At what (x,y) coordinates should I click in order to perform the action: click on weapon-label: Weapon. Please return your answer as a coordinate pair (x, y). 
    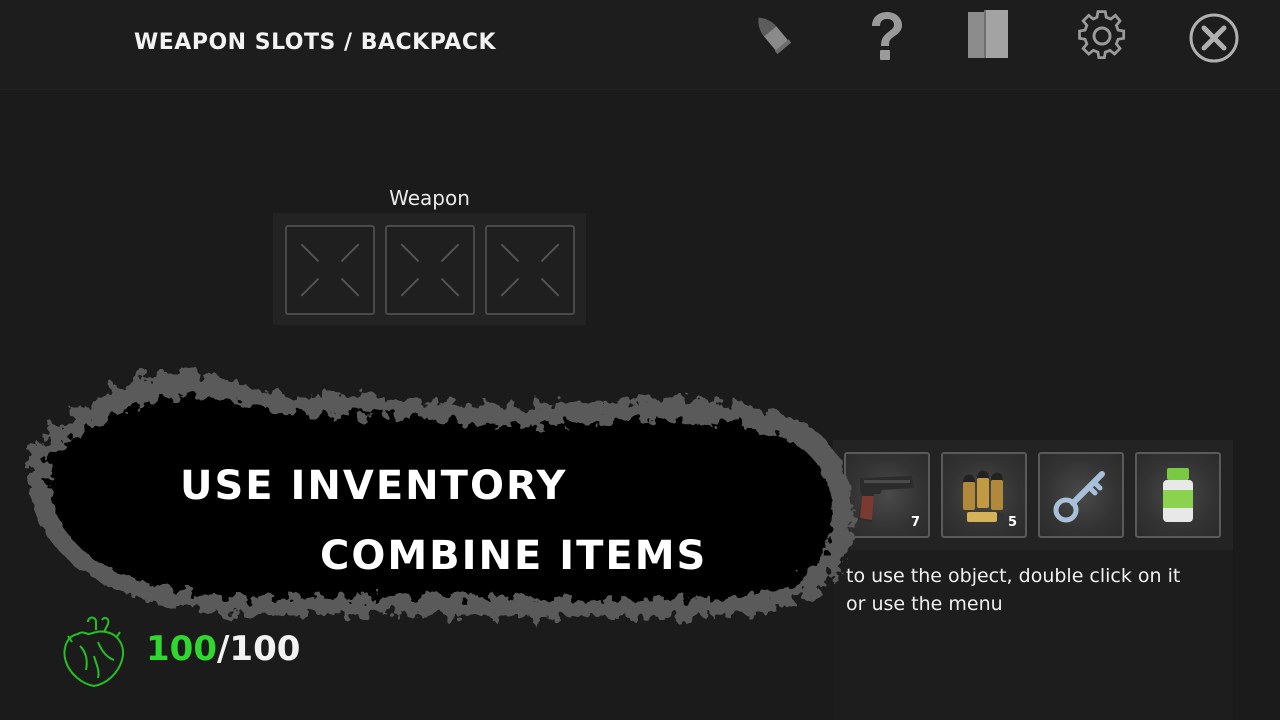
    Looking at the image, I should click on (429, 198).